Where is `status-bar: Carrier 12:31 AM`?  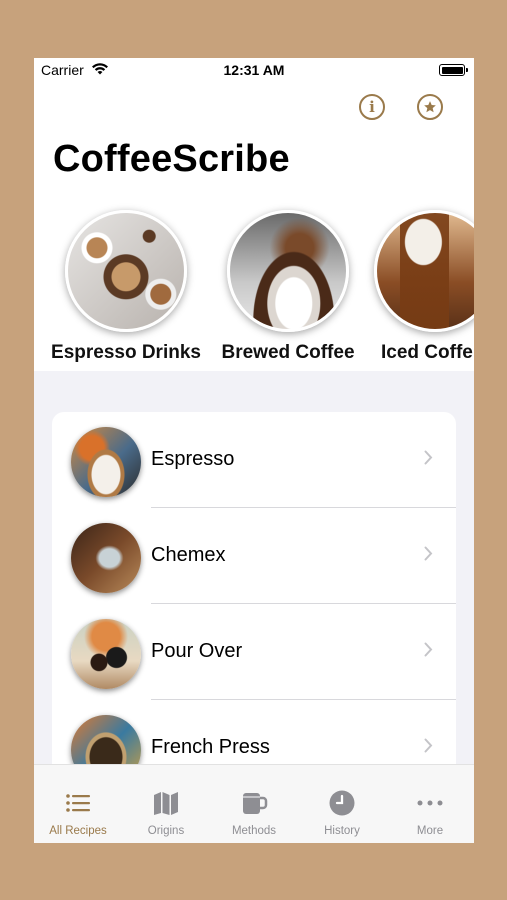
status-bar: Carrier 12:31 AM is located at coordinates (254, 71).